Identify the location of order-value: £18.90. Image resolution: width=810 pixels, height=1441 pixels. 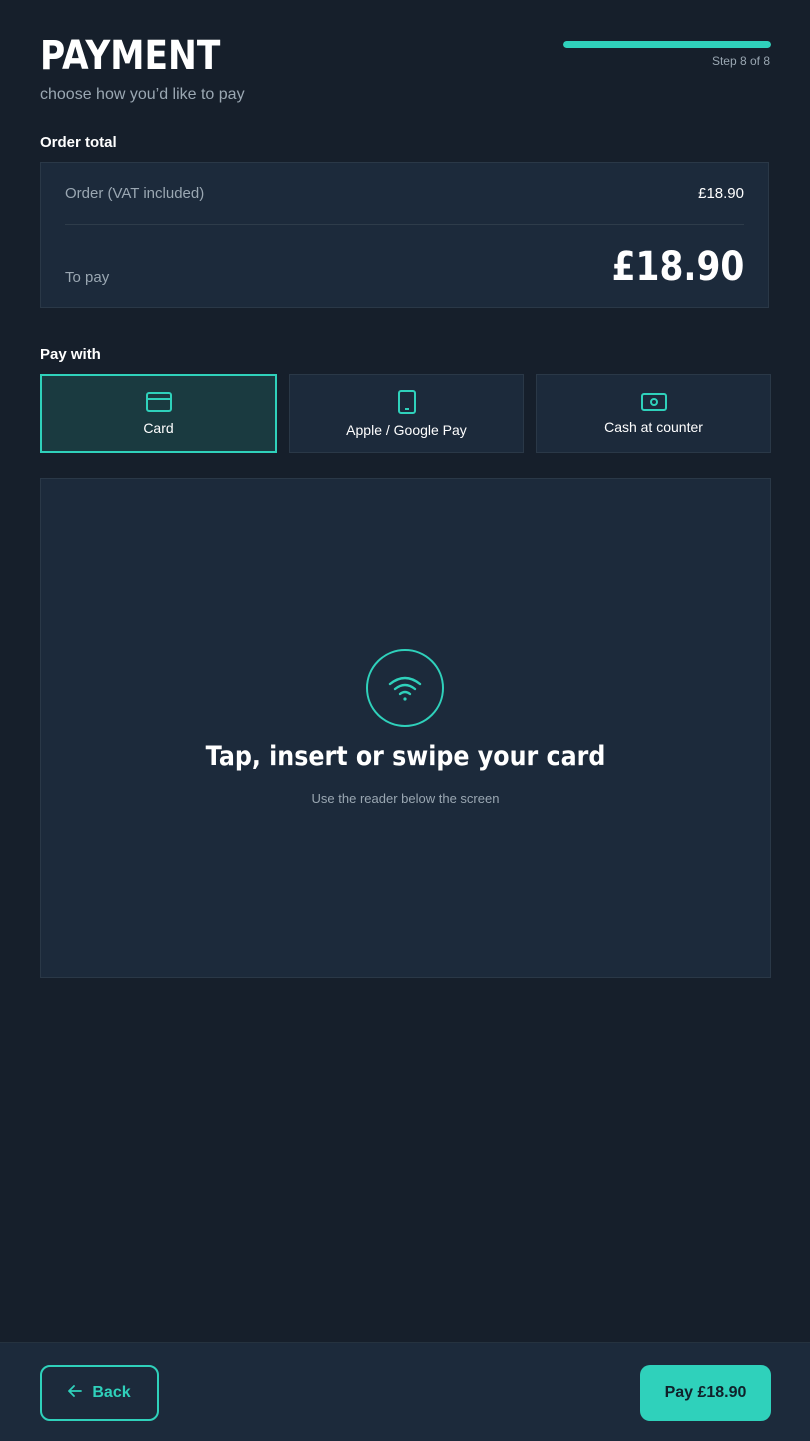
(721, 193).